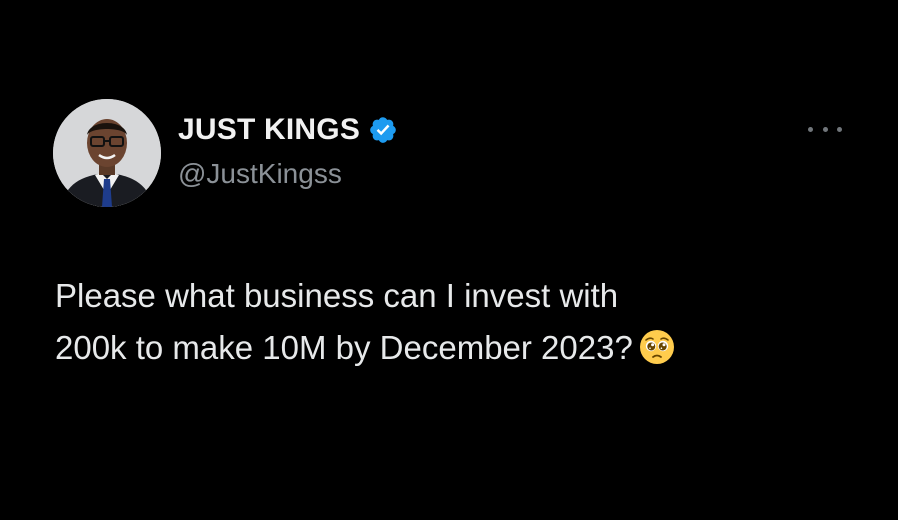 The width and height of the screenshot is (898, 520). I want to click on tweet-text-line-2-text: 200k to make 10M by December 2023?, so click(344, 347).